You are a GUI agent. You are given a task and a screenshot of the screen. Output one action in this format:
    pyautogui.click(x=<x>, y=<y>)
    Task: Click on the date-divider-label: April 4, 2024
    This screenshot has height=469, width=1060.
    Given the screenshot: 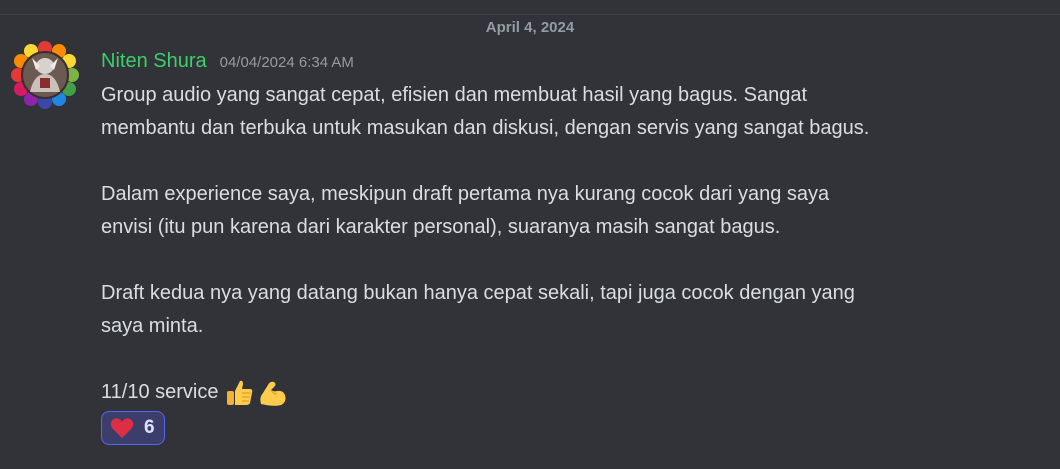 What is the action you would take?
    pyautogui.click(x=530, y=28)
    